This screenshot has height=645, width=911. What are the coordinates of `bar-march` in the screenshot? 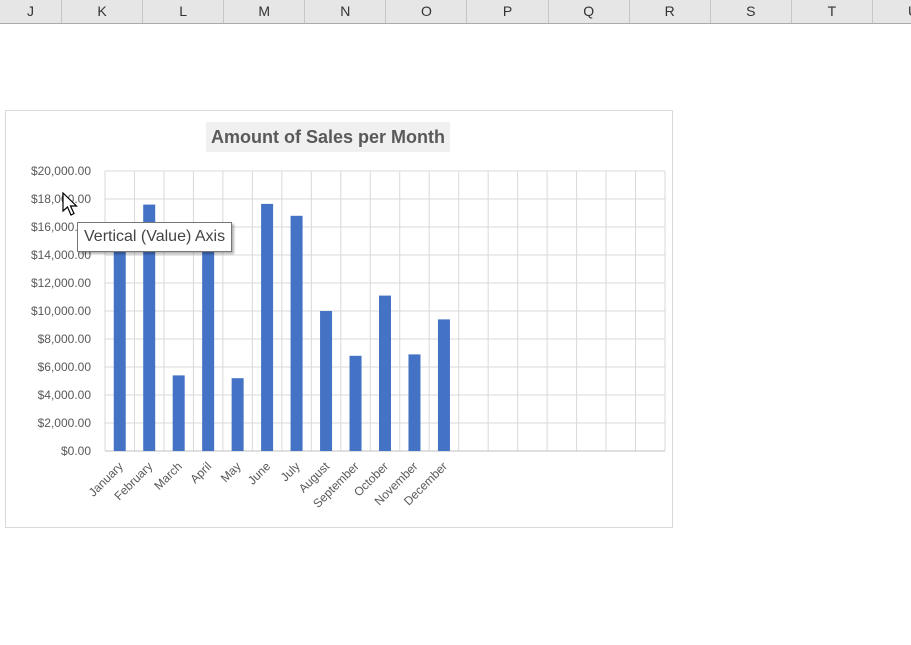 It's located at (178, 413).